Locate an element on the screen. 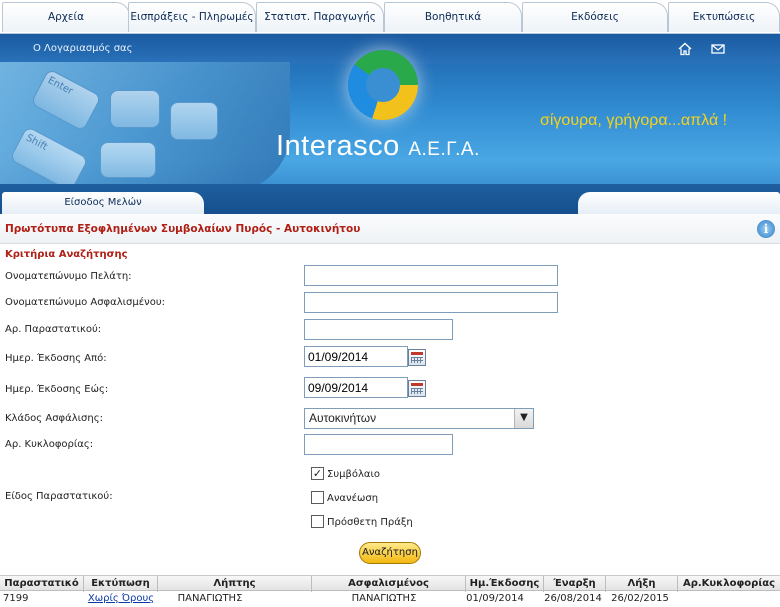 This screenshot has width=780, height=607. nav-tab-utilities: Βοηθητικά is located at coordinates (453, 17).